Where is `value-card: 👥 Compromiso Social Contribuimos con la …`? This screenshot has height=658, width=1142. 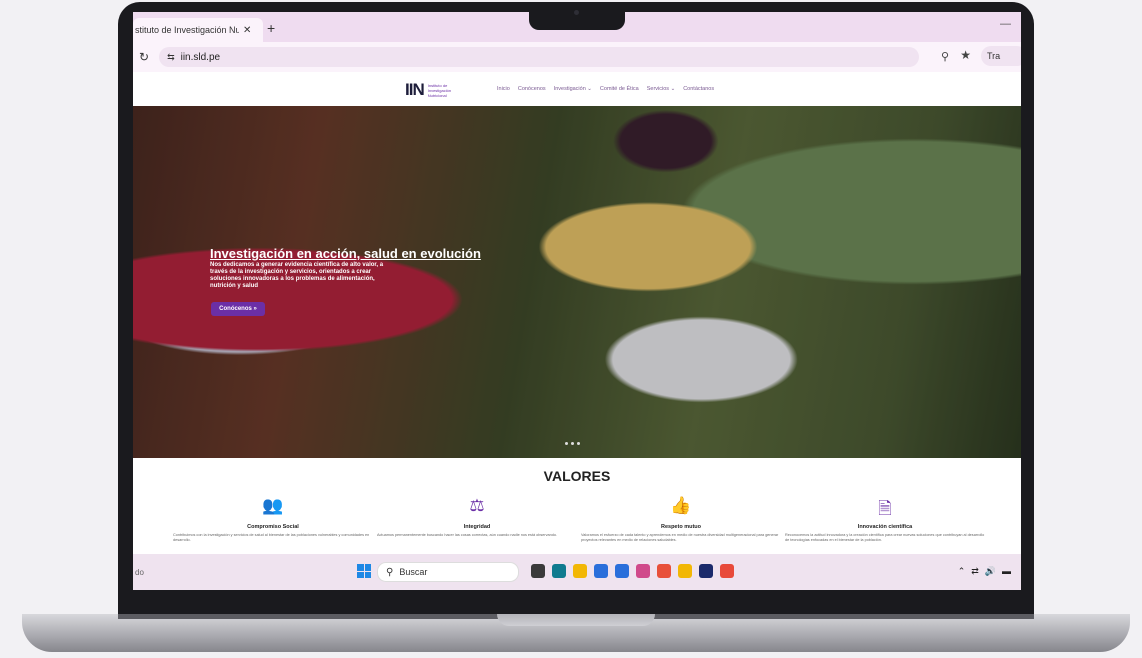 value-card: 👥 Compromiso Social Contribuimos con la … is located at coordinates (273, 519).